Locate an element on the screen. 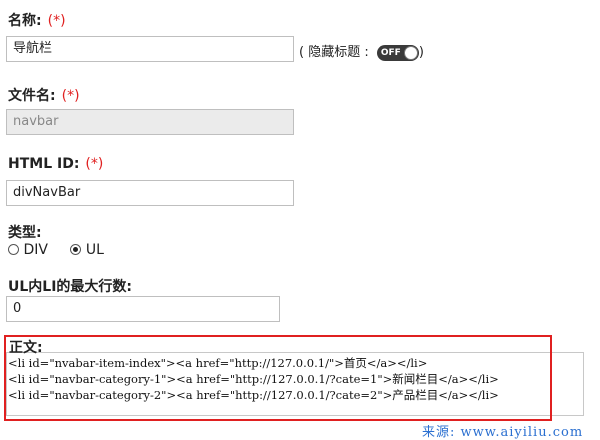 Image resolution: width=600 pixels, height=440 pixels. radio-div-icon is located at coordinates (13, 249).